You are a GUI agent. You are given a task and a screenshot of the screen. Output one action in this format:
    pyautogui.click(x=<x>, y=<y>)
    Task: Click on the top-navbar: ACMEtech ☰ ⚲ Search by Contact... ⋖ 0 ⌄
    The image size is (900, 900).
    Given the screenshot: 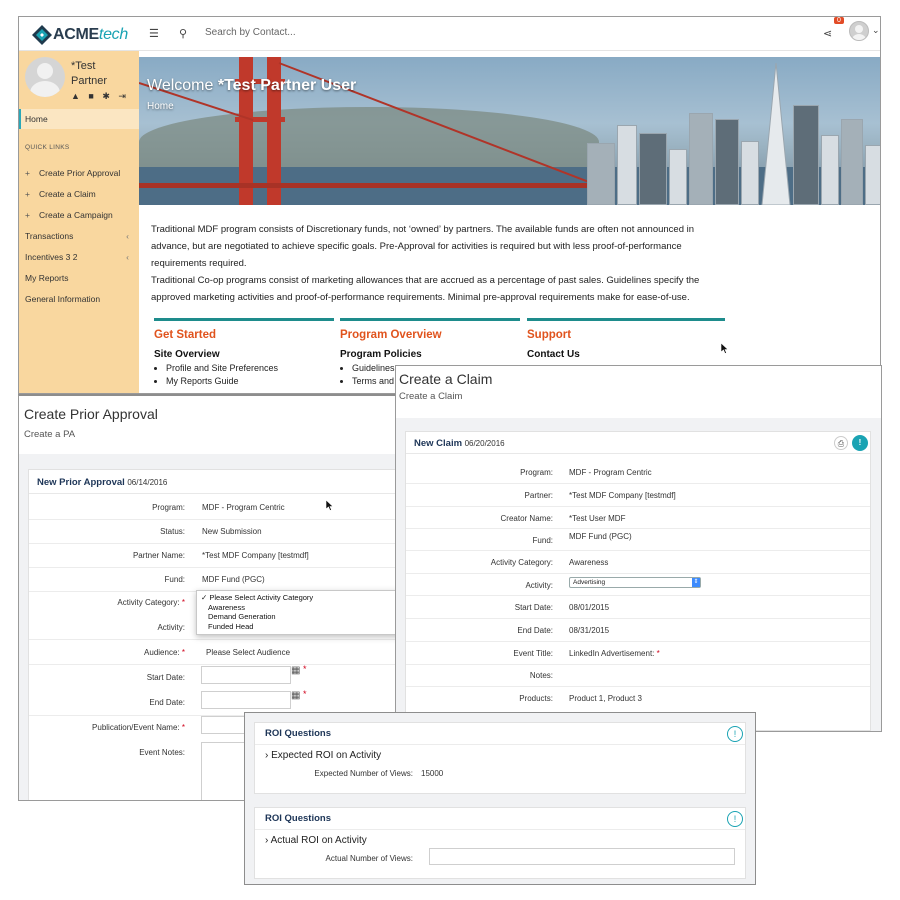 What is the action you would take?
    pyautogui.click(x=449, y=34)
    